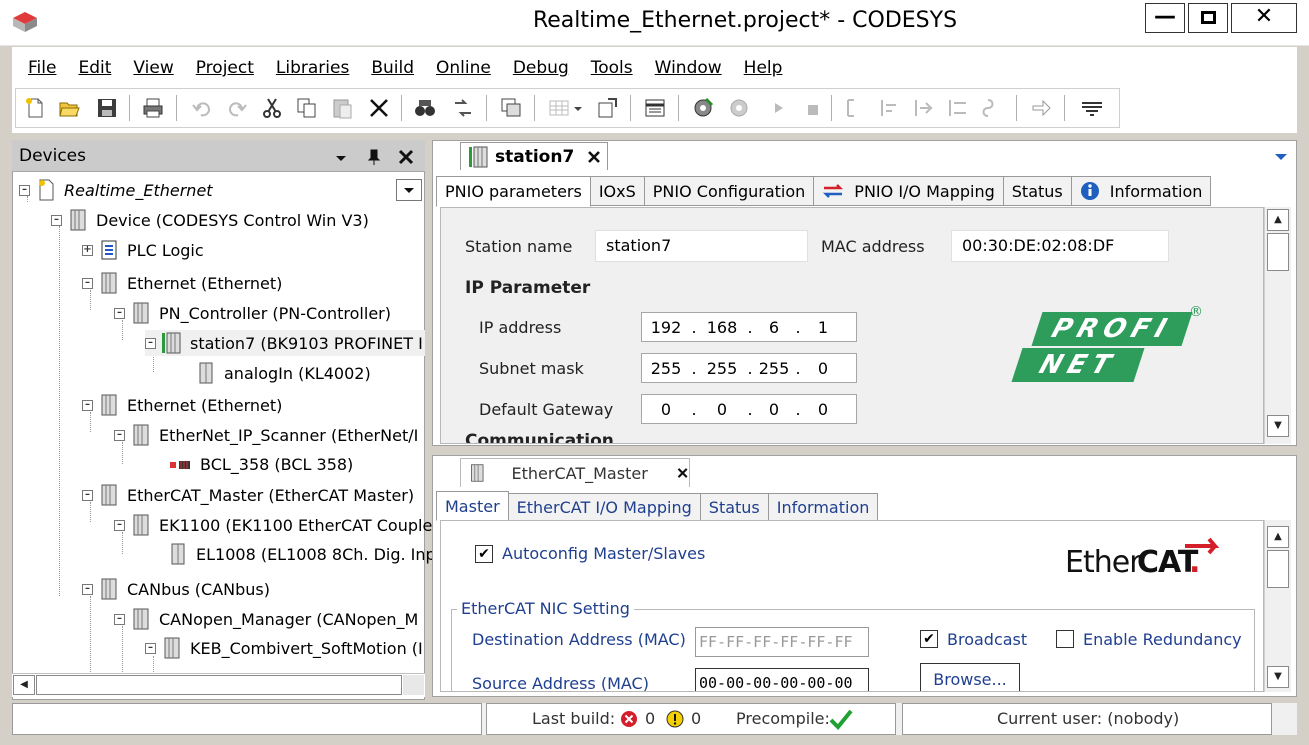  What do you see at coordinates (991, 108) in the screenshot?
I see `run-to-cursor-icon` at bounding box center [991, 108].